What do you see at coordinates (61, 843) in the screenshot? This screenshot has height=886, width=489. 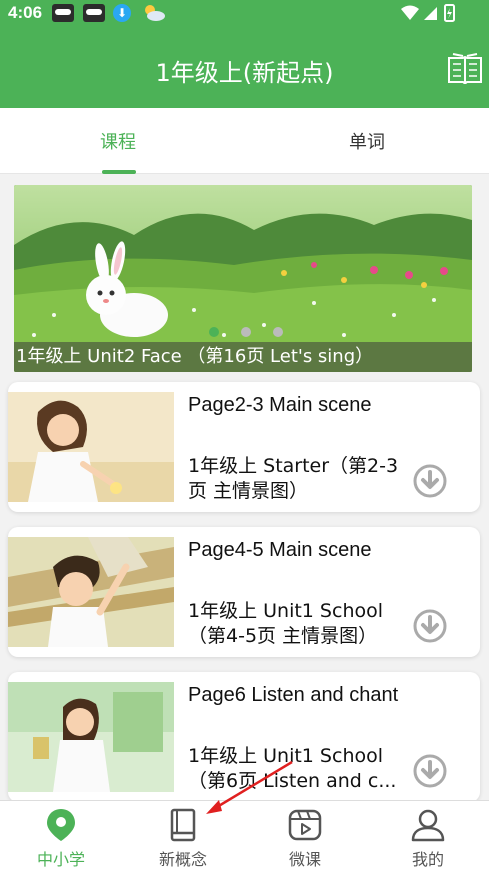 I see `nav-item-primary-school: 中小学` at bounding box center [61, 843].